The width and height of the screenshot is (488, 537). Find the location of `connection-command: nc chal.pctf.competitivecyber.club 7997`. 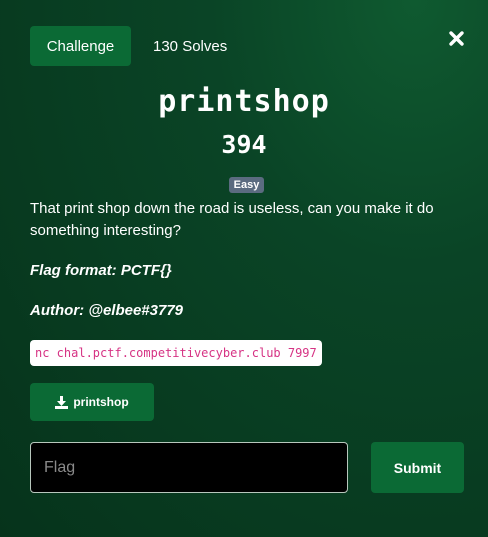

connection-command: nc chal.pctf.competitivecyber.club 7997 is located at coordinates (176, 353).